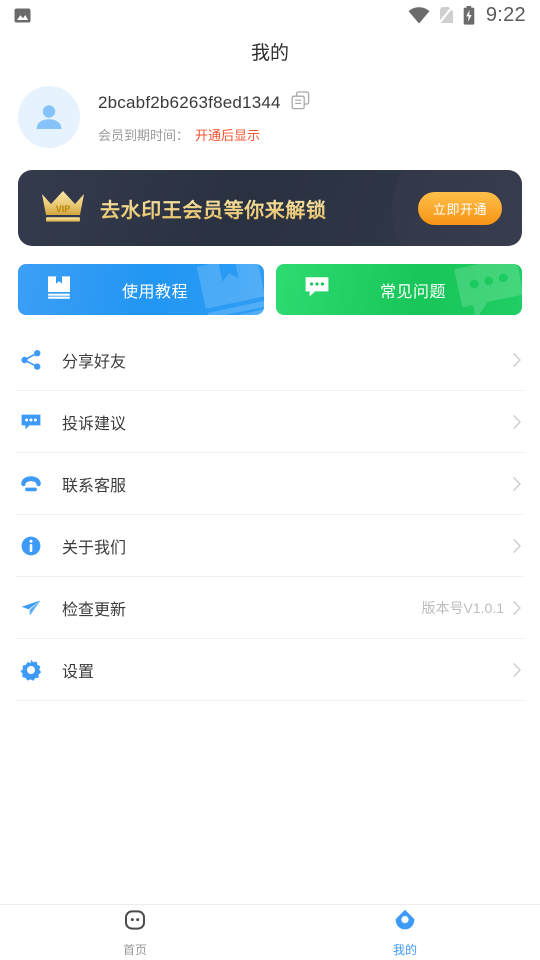 Image resolution: width=540 pixels, height=960 pixels. I want to click on battery-charging-icon, so click(469, 15).